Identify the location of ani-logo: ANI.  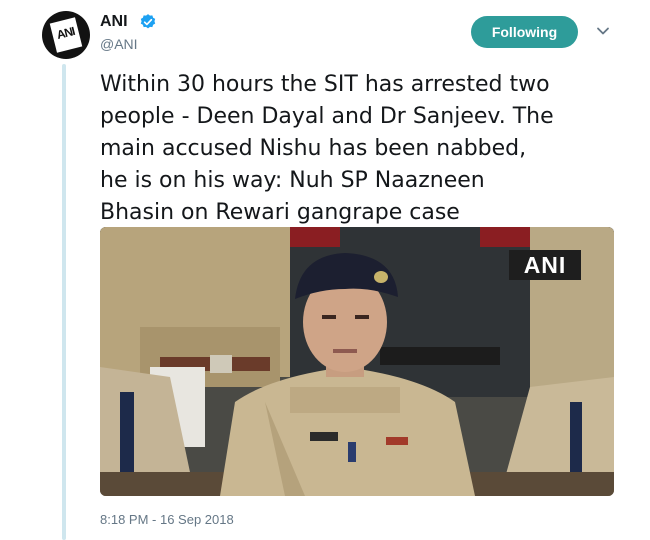
(66, 35).